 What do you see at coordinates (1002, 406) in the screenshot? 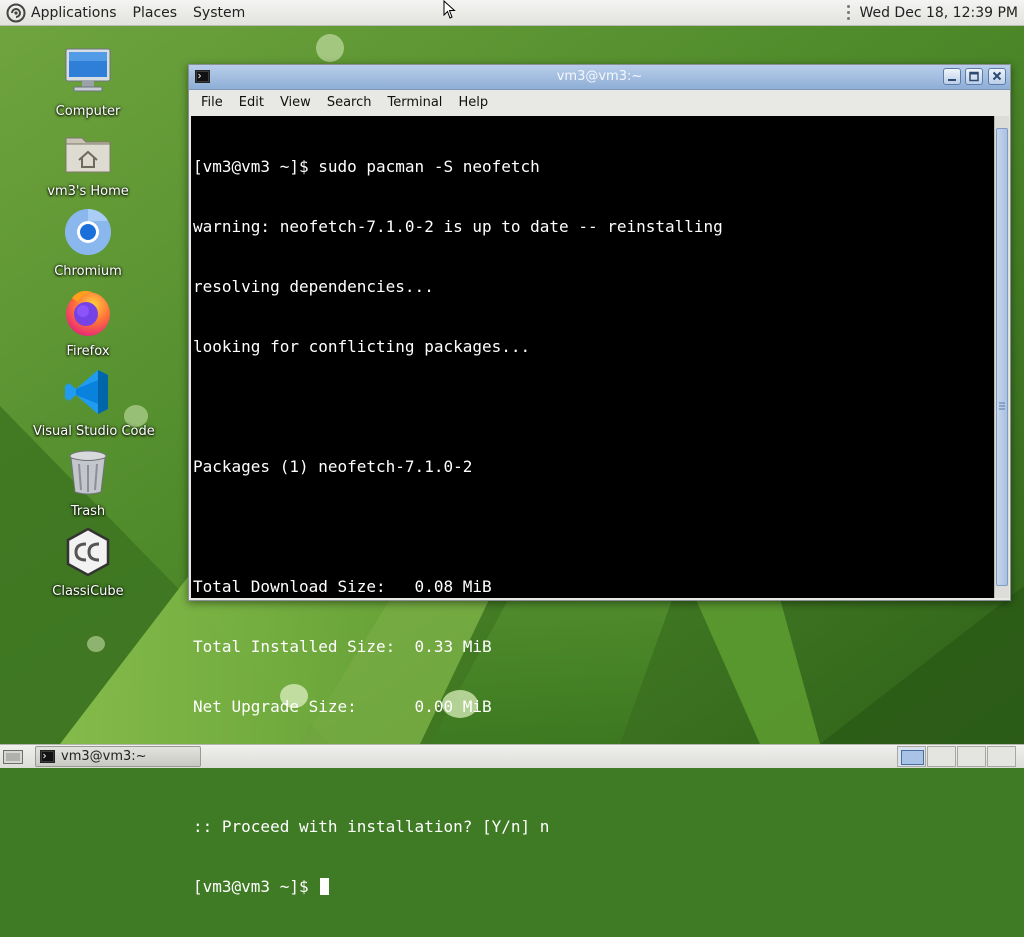
I see `scrollbar-grip-icon` at bounding box center [1002, 406].